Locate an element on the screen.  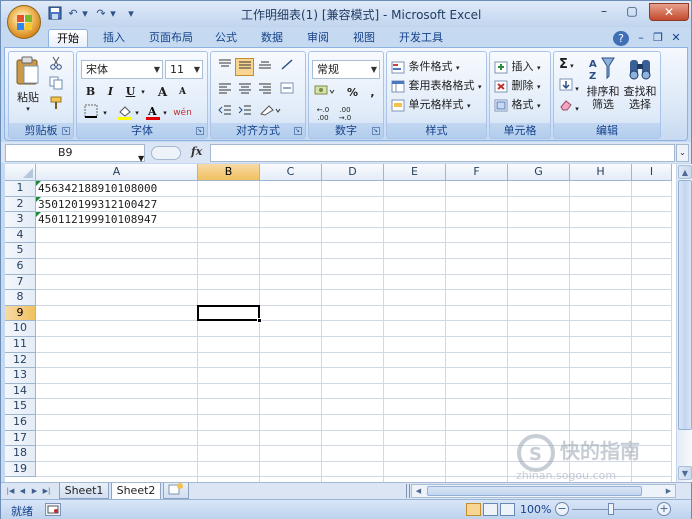
cell-styles-button: 单元格样式 ▾ is located at coordinates (431, 104).